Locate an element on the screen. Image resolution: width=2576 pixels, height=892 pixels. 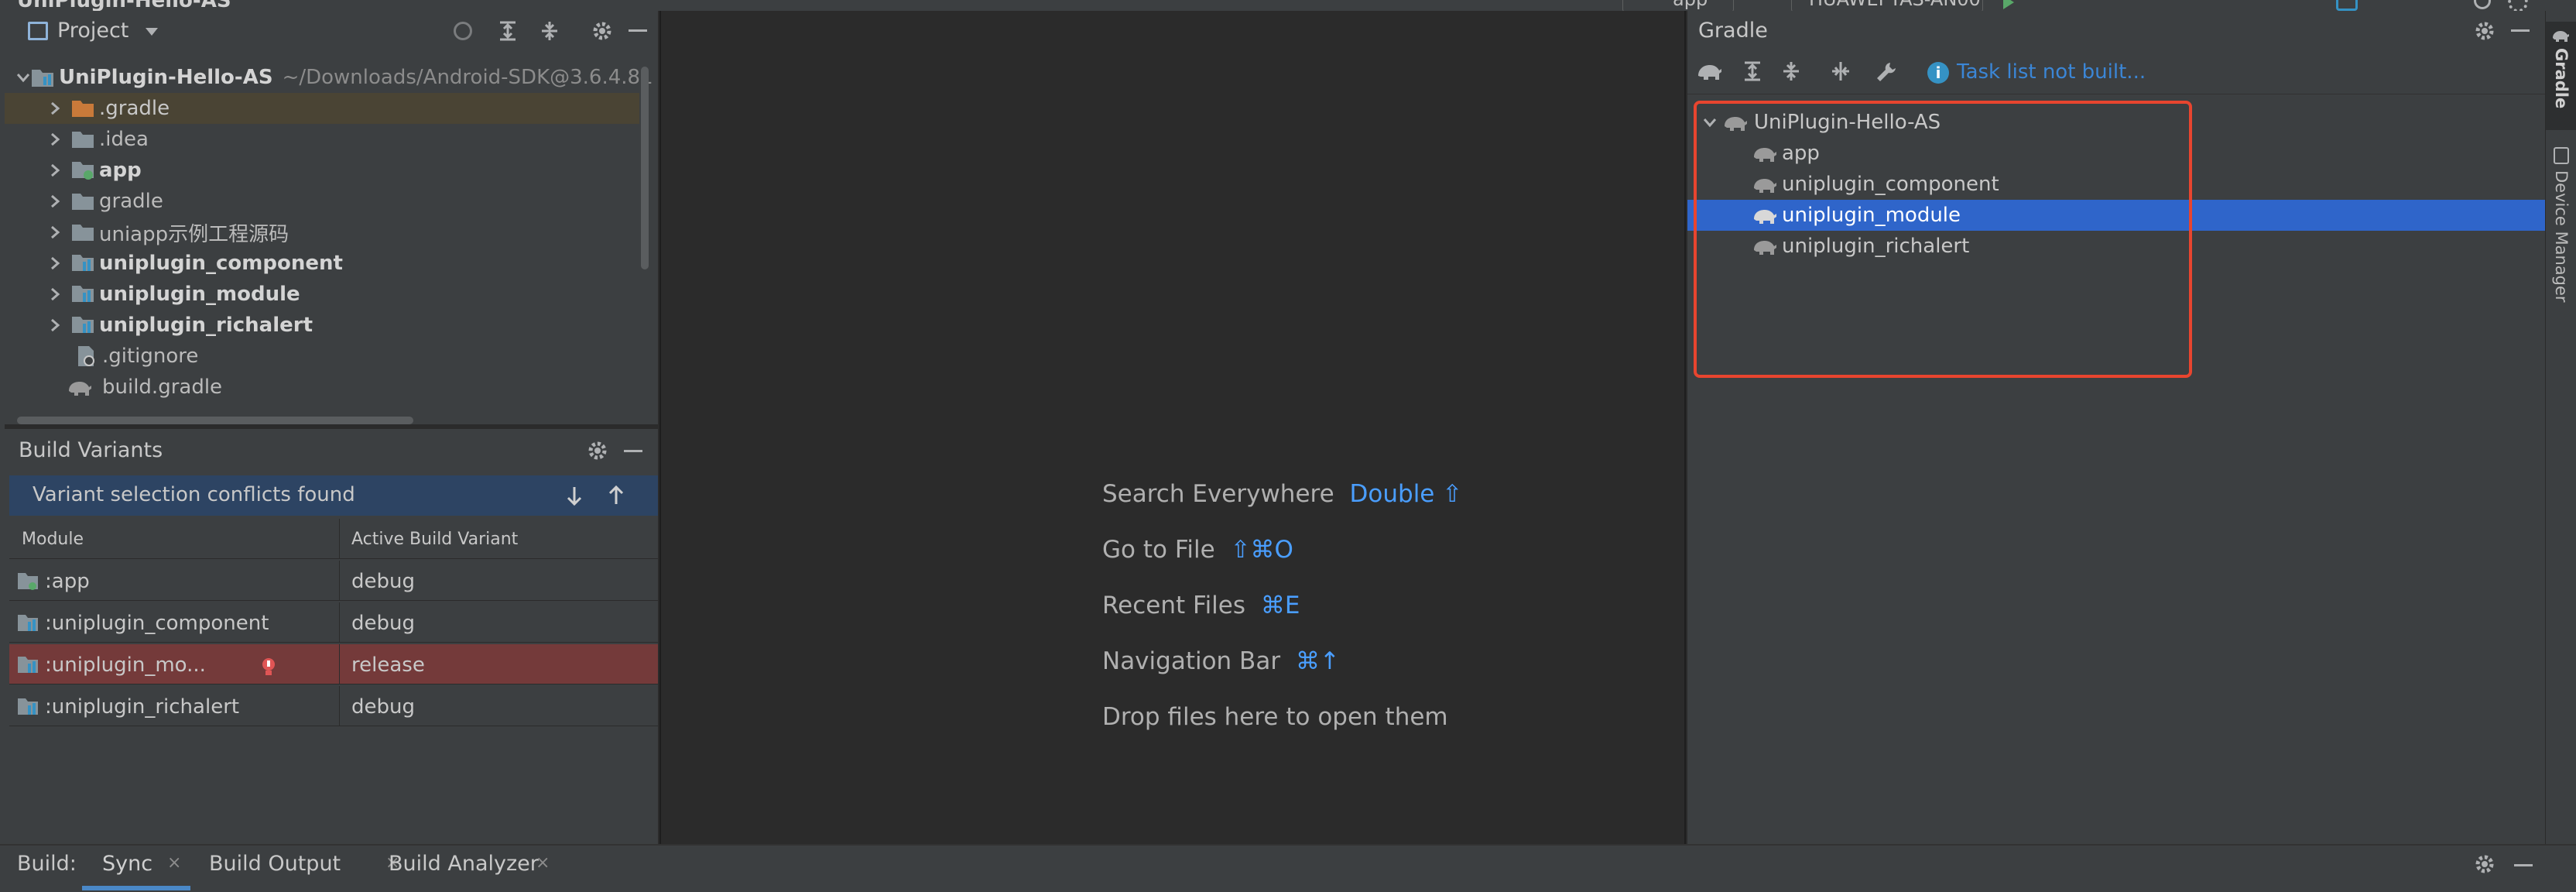
tab-build-analyzer: Build Analyzer × is located at coordinates (474, 866).